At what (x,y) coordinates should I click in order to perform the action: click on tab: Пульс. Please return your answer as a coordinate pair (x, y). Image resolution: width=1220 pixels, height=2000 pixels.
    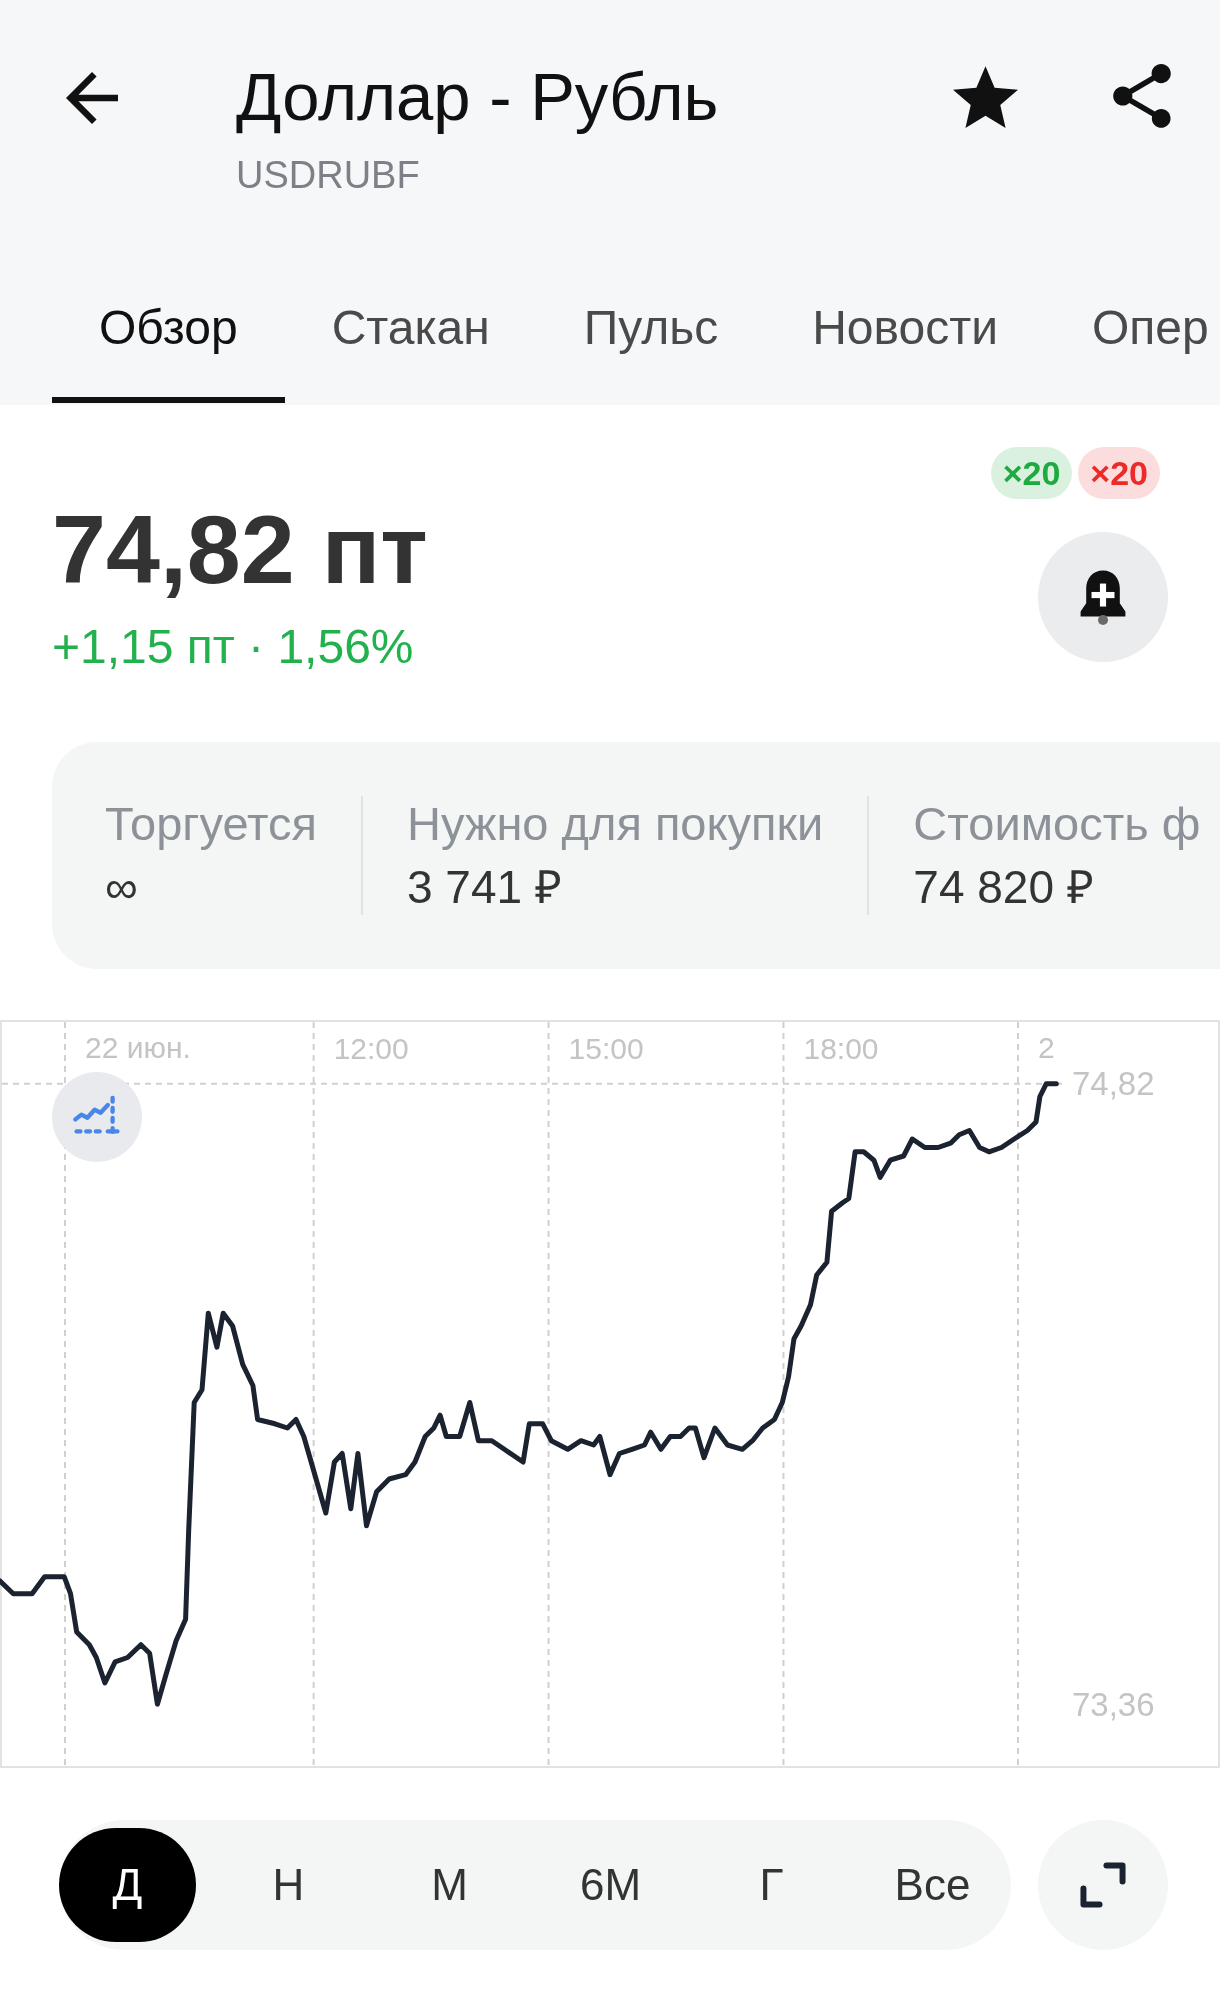
    Looking at the image, I should click on (651, 351).